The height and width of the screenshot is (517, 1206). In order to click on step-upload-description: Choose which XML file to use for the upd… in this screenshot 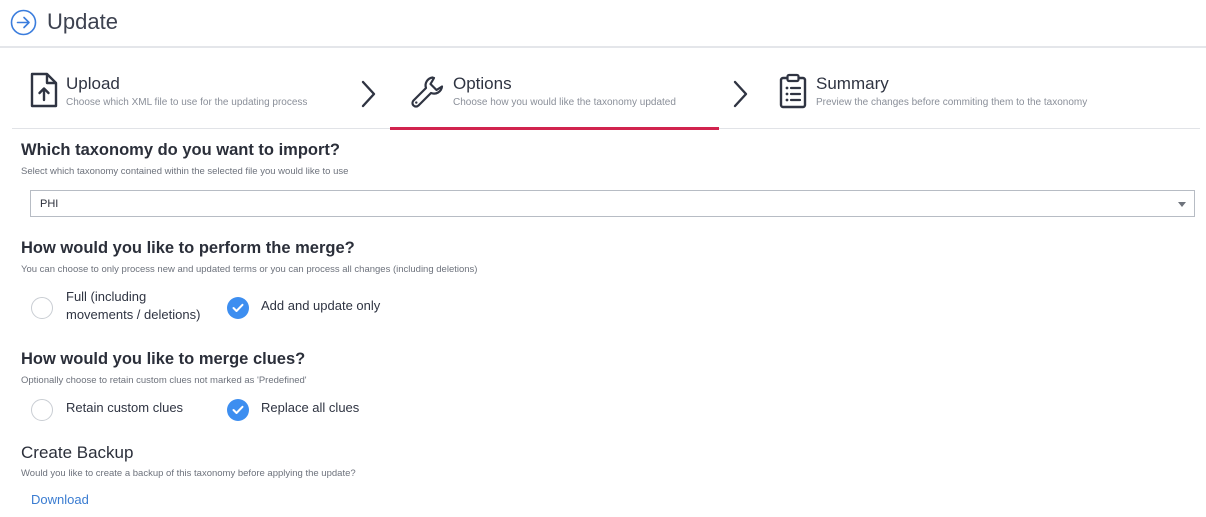, I will do `click(187, 102)`.